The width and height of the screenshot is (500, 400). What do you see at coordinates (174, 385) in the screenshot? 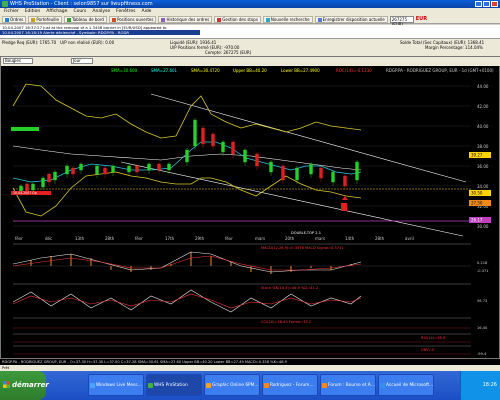
I see `taskbar-item: WHS ProStation` at bounding box center [174, 385].